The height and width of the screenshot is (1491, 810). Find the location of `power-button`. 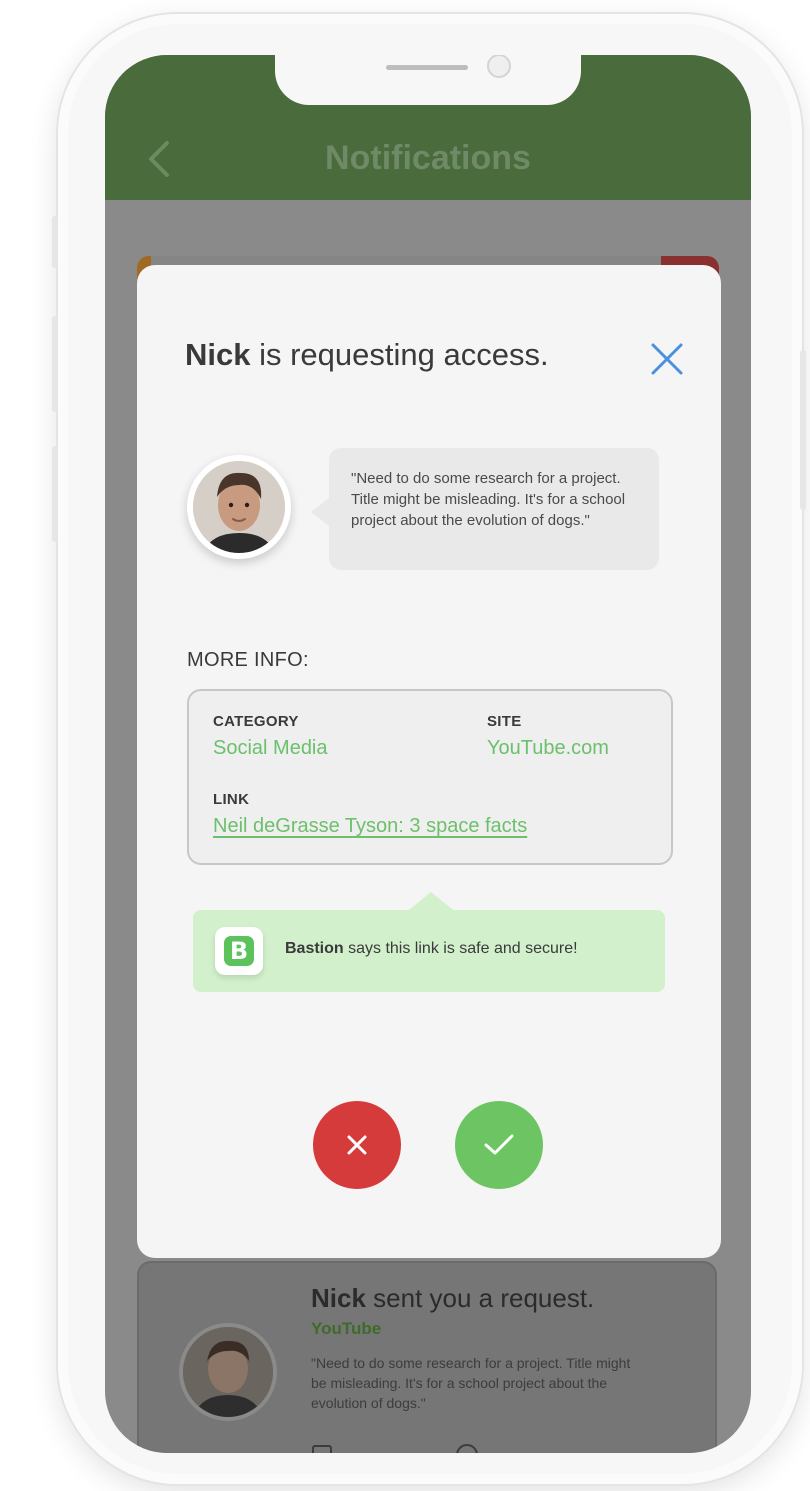

power-button is located at coordinates (803, 430).